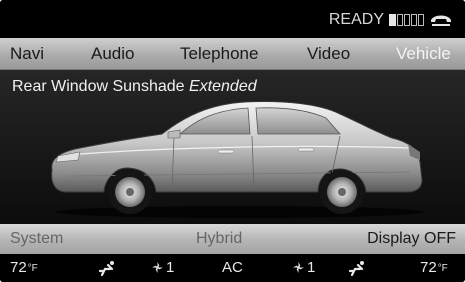  What do you see at coordinates (27, 54) in the screenshot?
I see `menu-item-navi: Navi` at bounding box center [27, 54].